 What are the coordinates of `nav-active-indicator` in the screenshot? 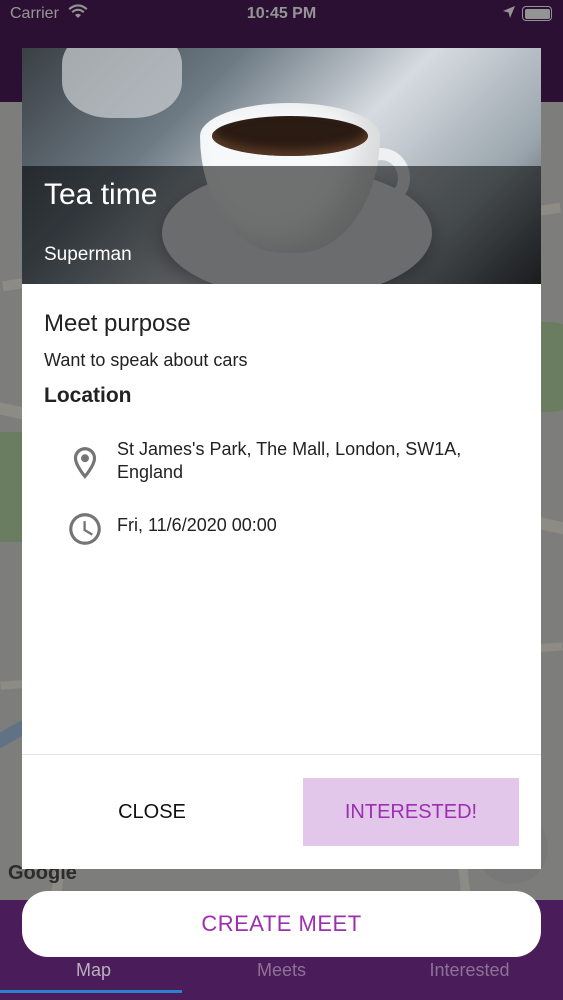 It's located at (91, 991).